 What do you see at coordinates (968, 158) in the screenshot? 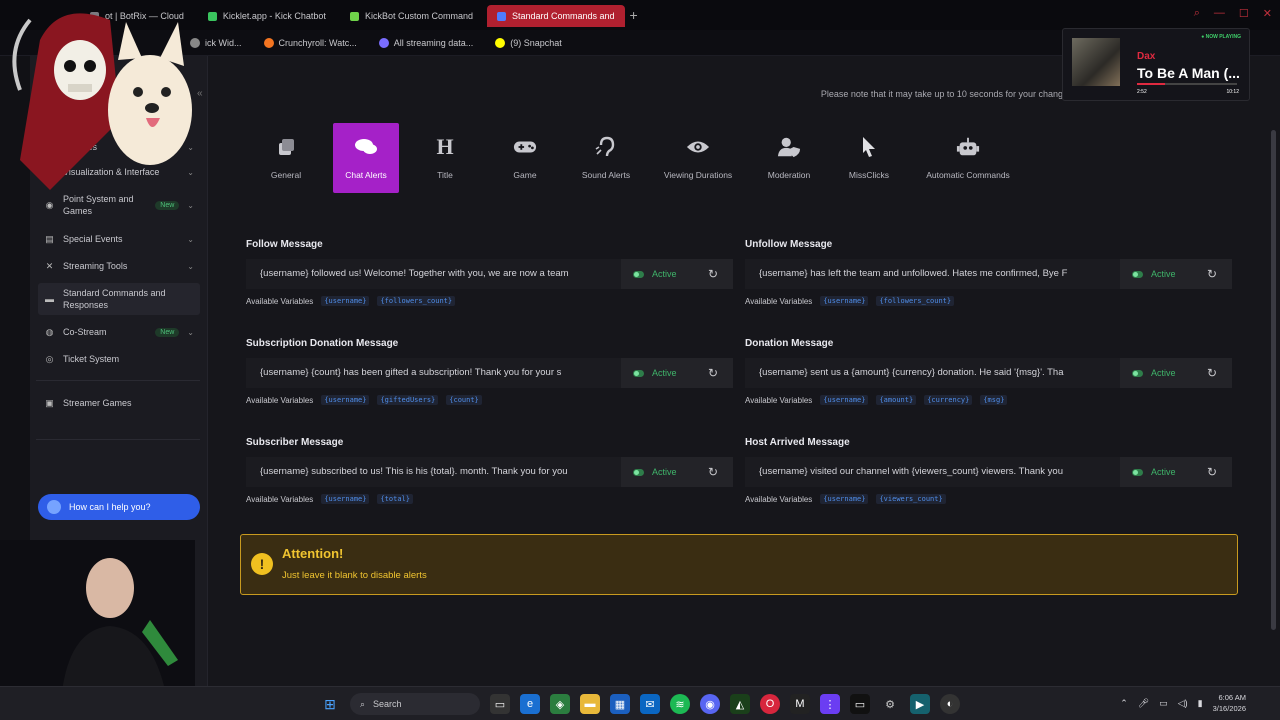
I see `tab-automatic-commands: Automatic Commands` at bounding box center [968, 158].